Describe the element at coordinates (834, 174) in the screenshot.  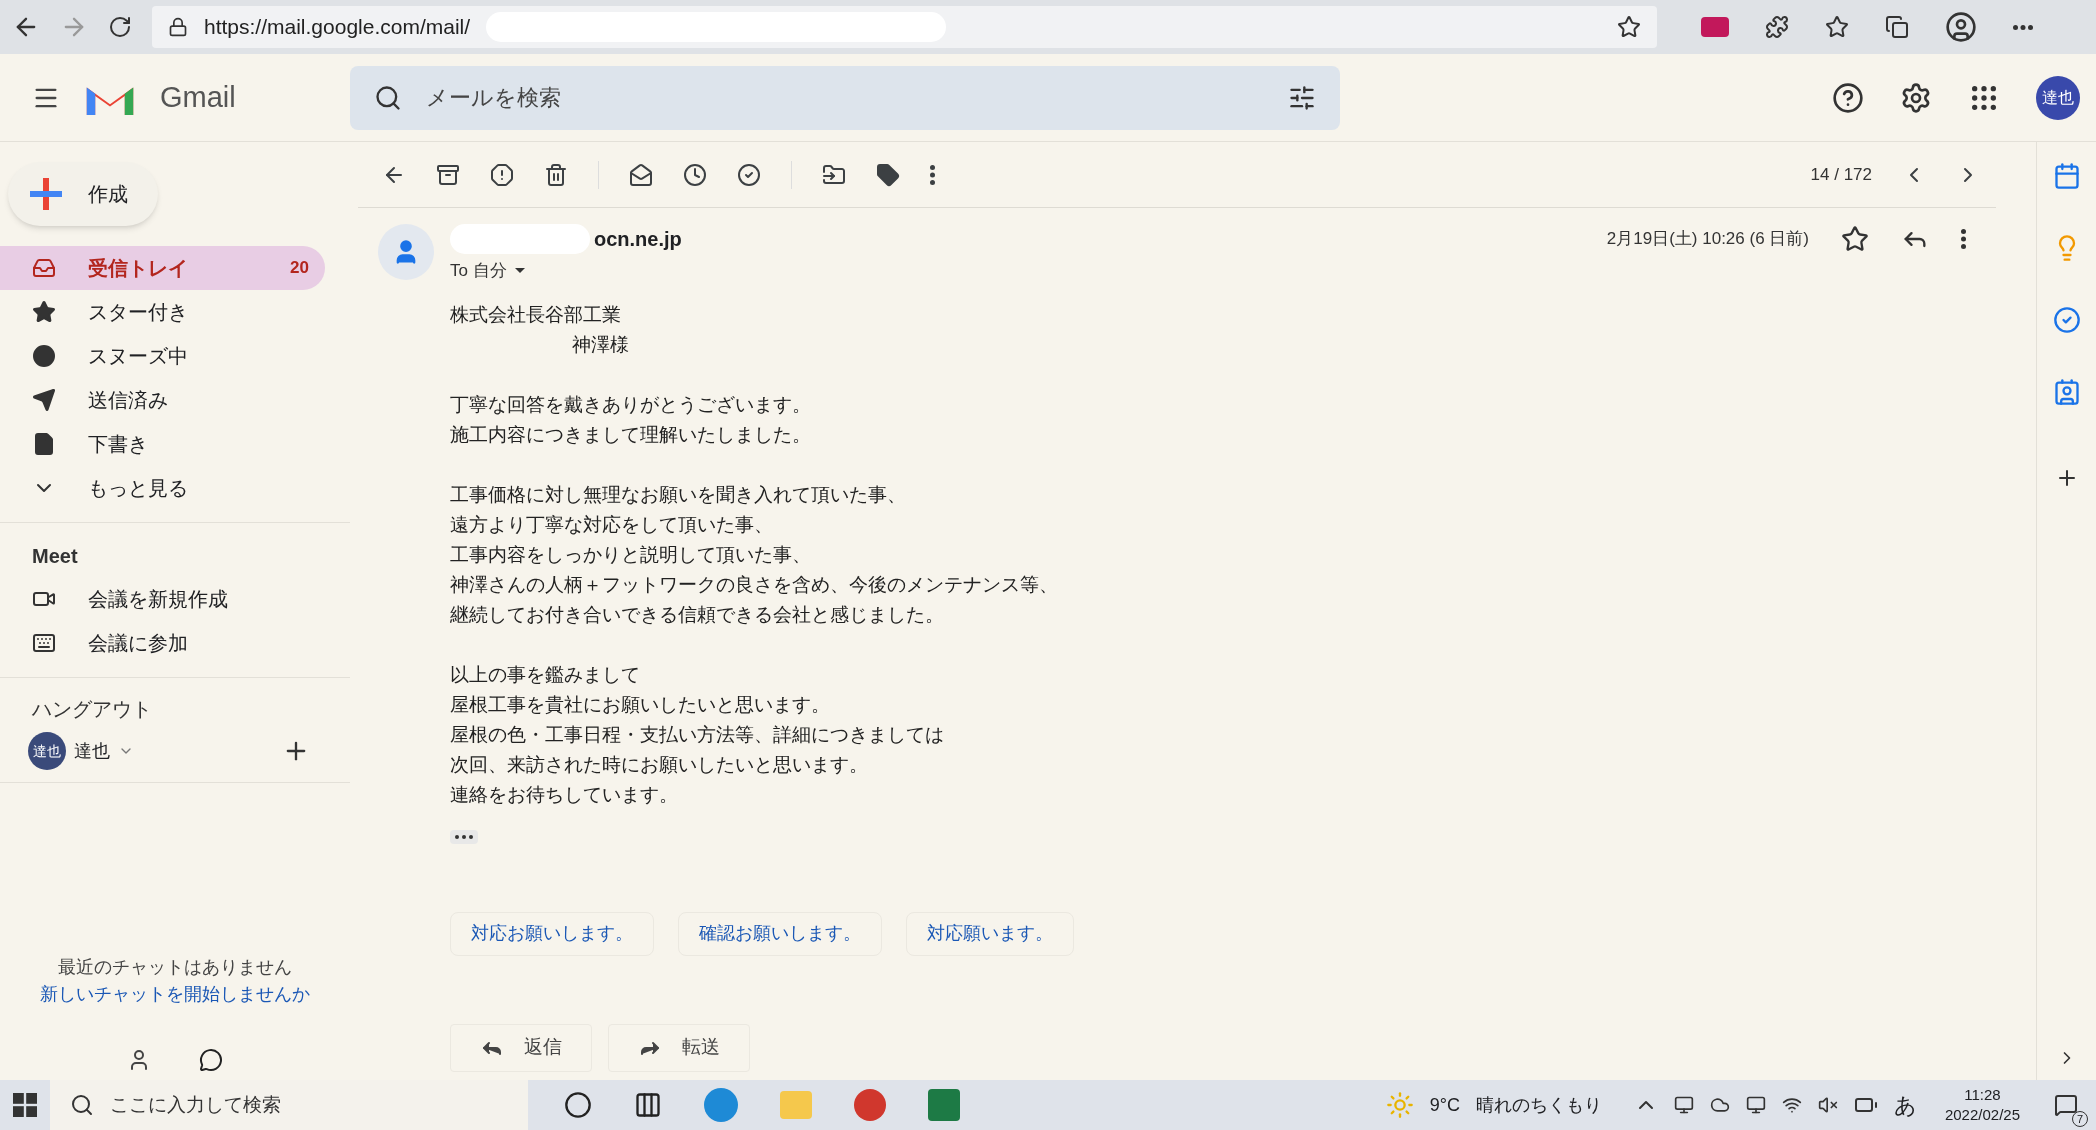
I see `move-folder-icon` at that location.